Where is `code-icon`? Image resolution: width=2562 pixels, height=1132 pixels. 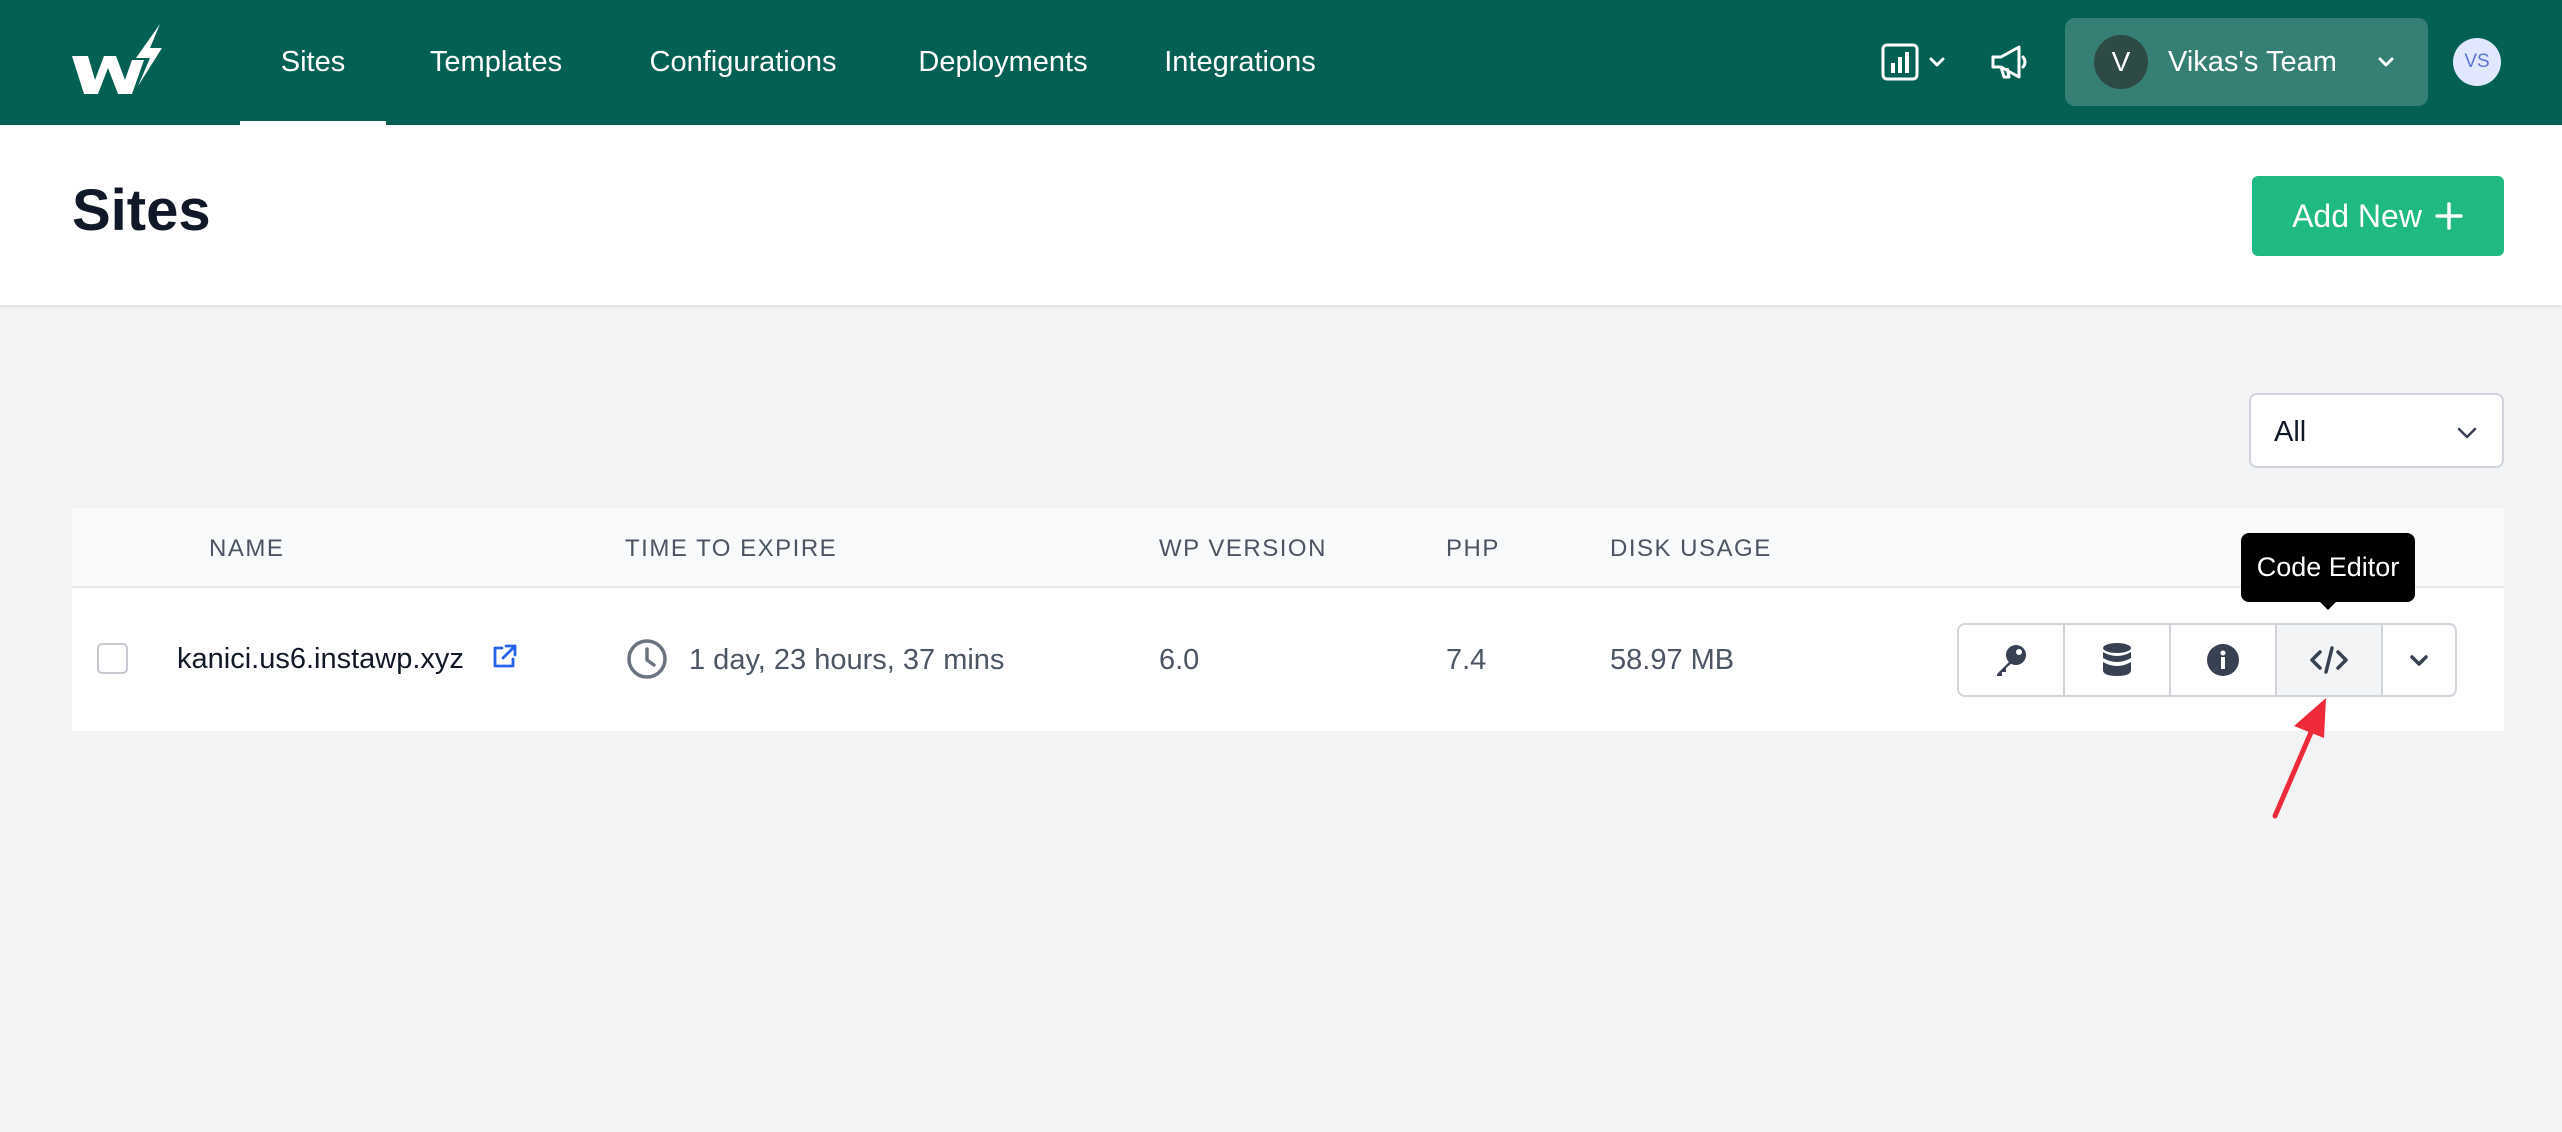
code-icon is located at coordinates (2329, 660).